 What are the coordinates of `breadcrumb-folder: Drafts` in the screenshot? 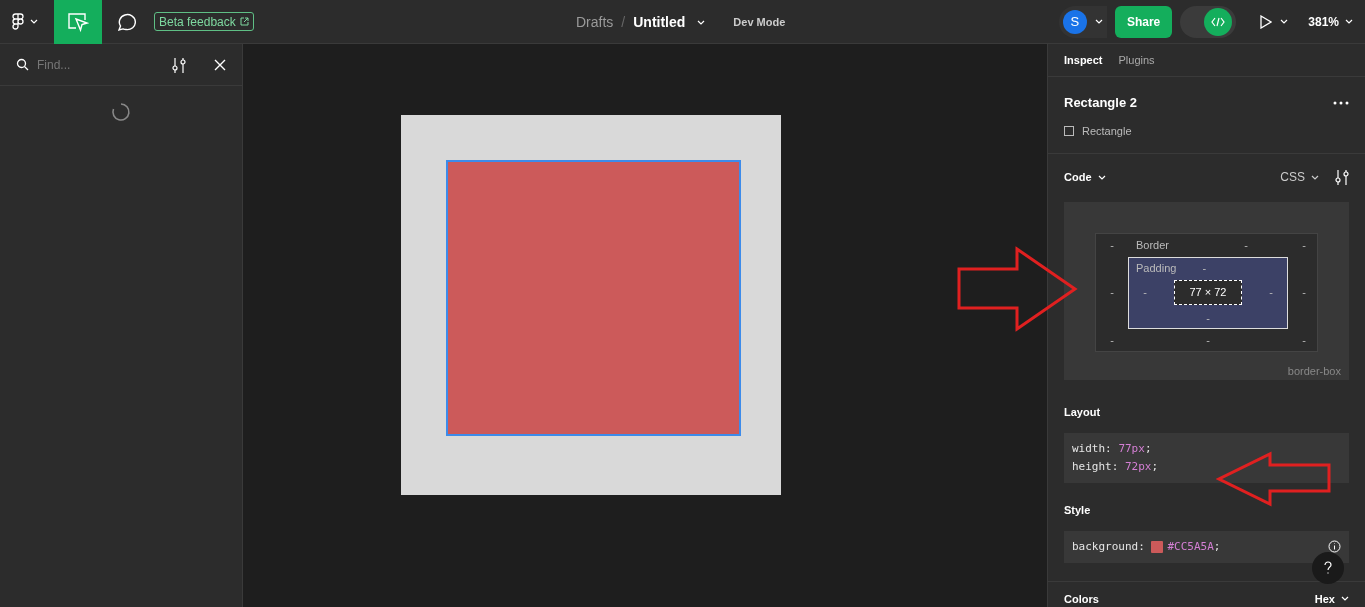 It's located at (595, 22).